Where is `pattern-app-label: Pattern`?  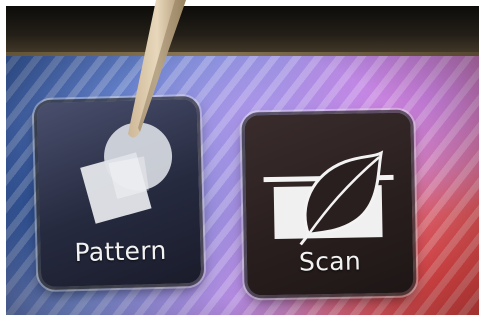
pattern-app-label: Pattern is located at coordinates (120, 251).